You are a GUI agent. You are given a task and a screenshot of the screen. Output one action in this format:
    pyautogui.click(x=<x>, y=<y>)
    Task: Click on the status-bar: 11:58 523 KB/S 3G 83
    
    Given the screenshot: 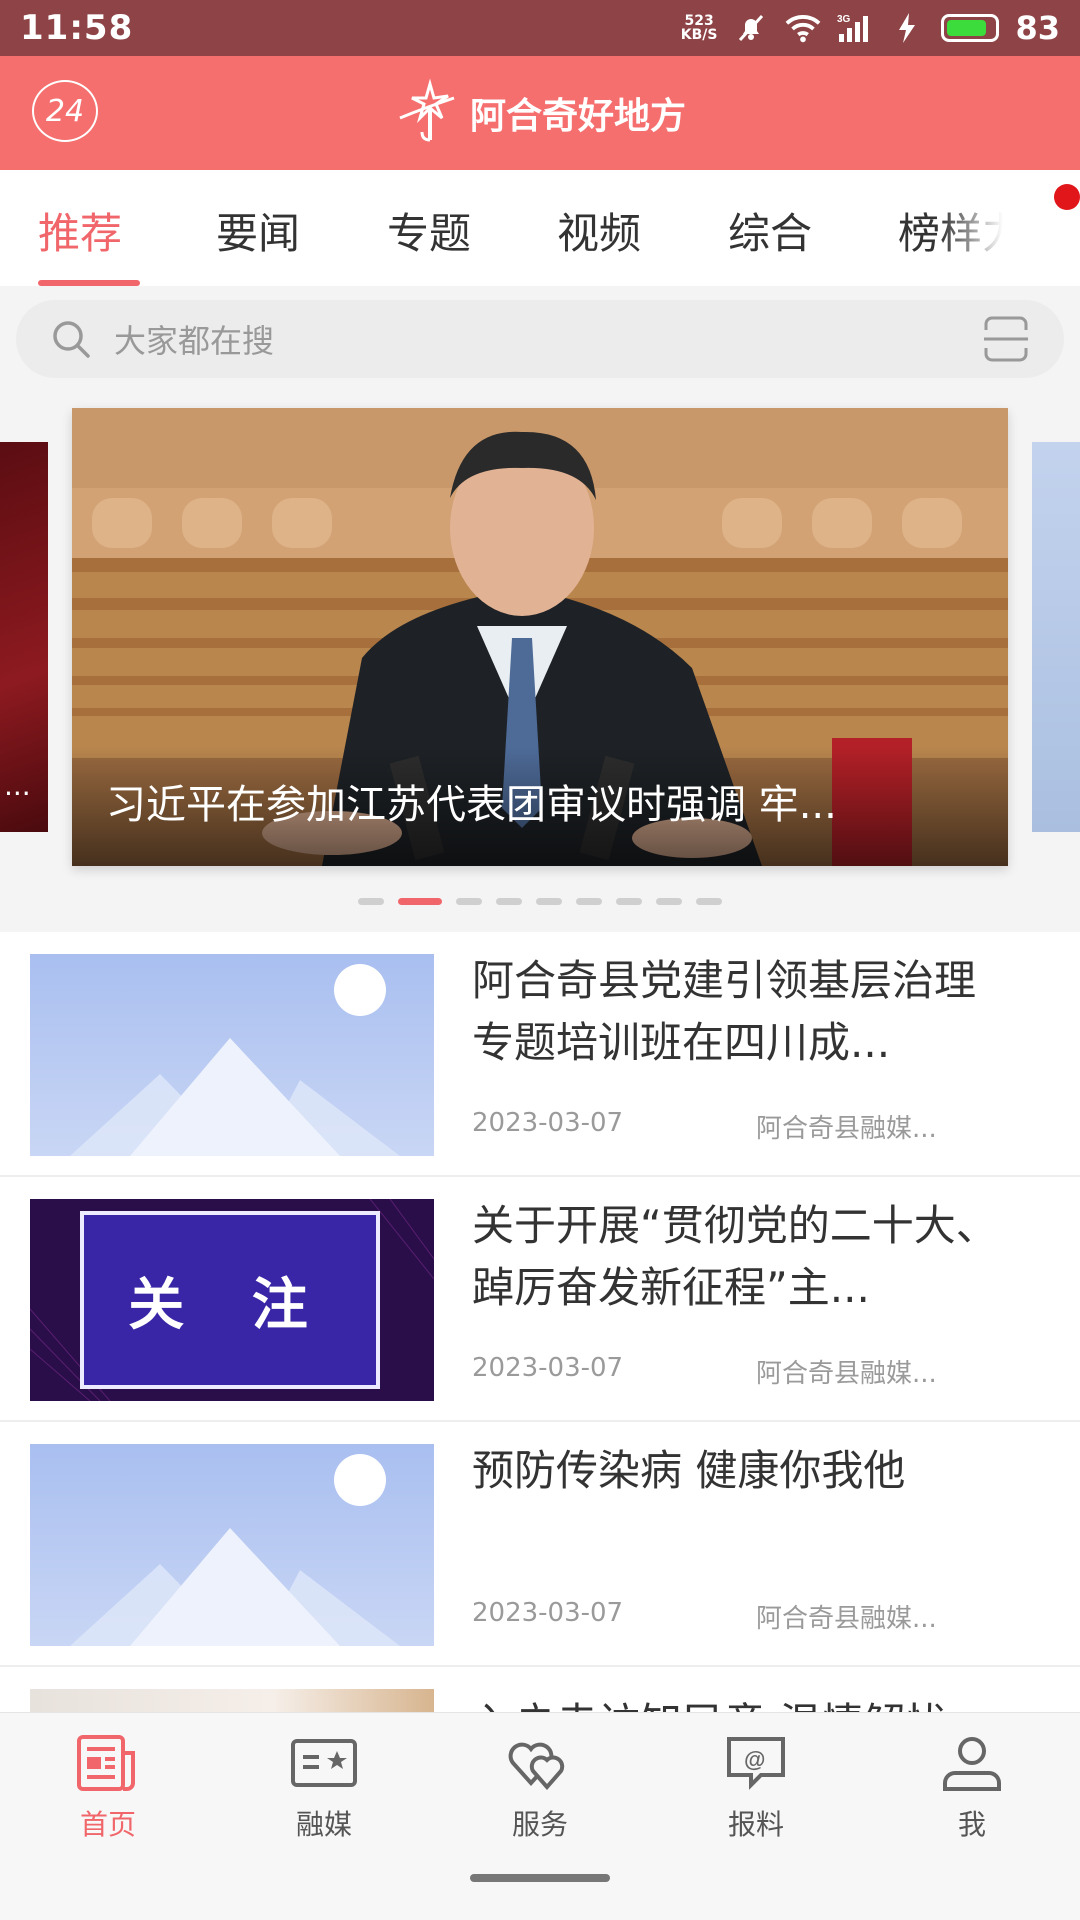 What is the action you would take?
    pyautogui.click(x=540, y=28)
    